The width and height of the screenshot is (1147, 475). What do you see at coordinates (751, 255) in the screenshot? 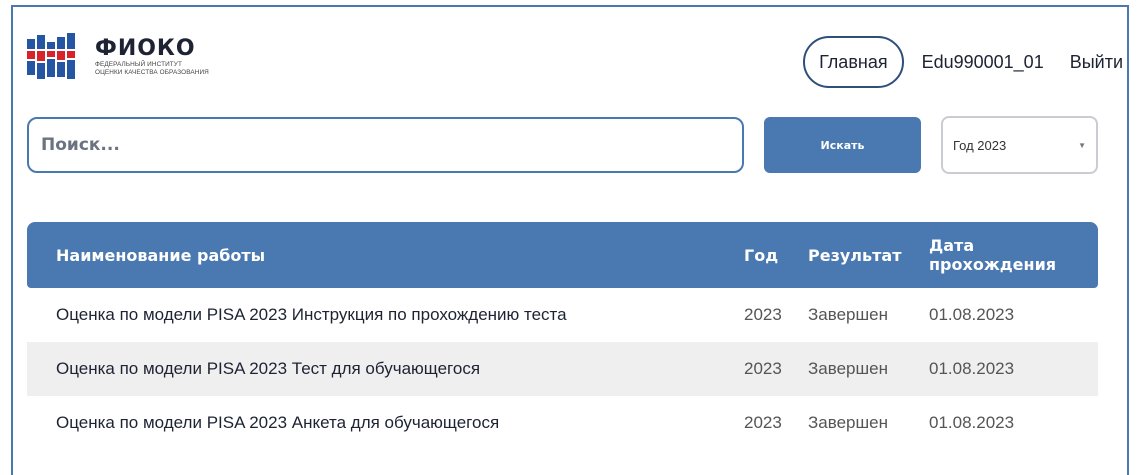
I see `column-header-year: Год` at bounding box center [751, 255].